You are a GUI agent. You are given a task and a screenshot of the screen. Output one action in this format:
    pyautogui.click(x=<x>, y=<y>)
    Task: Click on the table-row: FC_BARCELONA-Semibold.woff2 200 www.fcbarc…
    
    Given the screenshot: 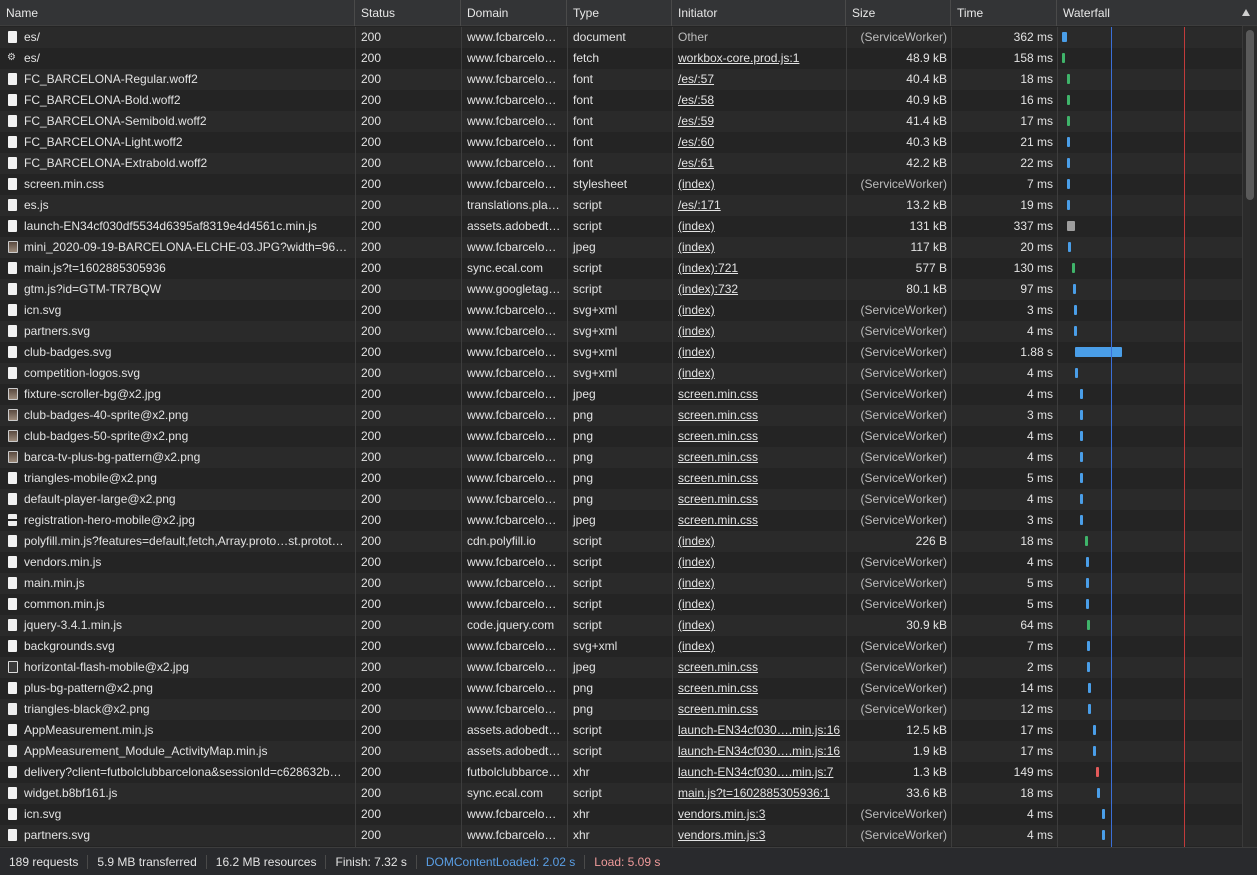 What is the action you would take?
    pyautogui.click(x=621, y=121)
    